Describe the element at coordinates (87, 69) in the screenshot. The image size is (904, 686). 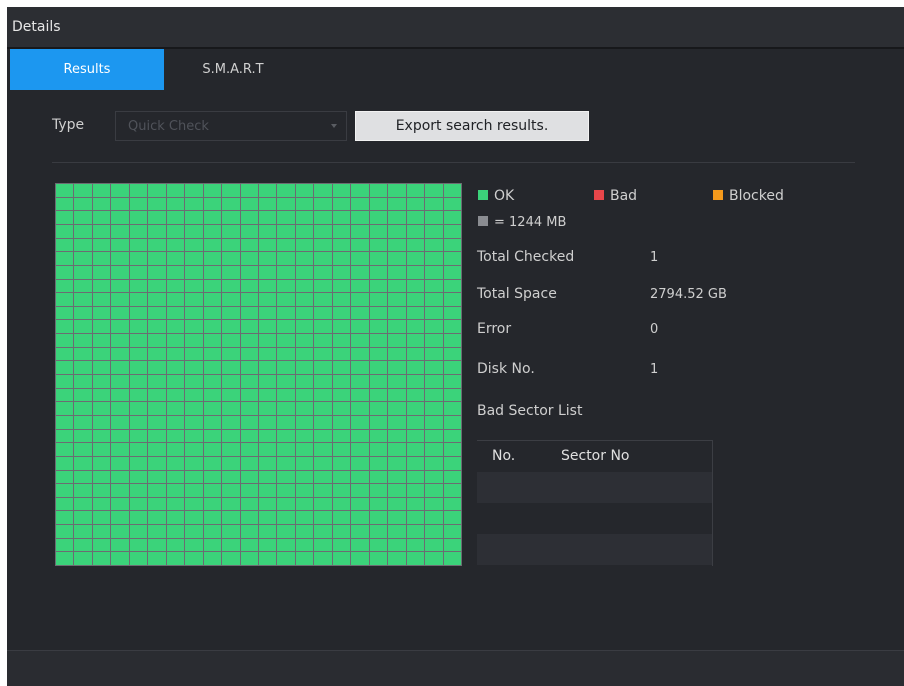
I see `tab-results: Results` at that location.